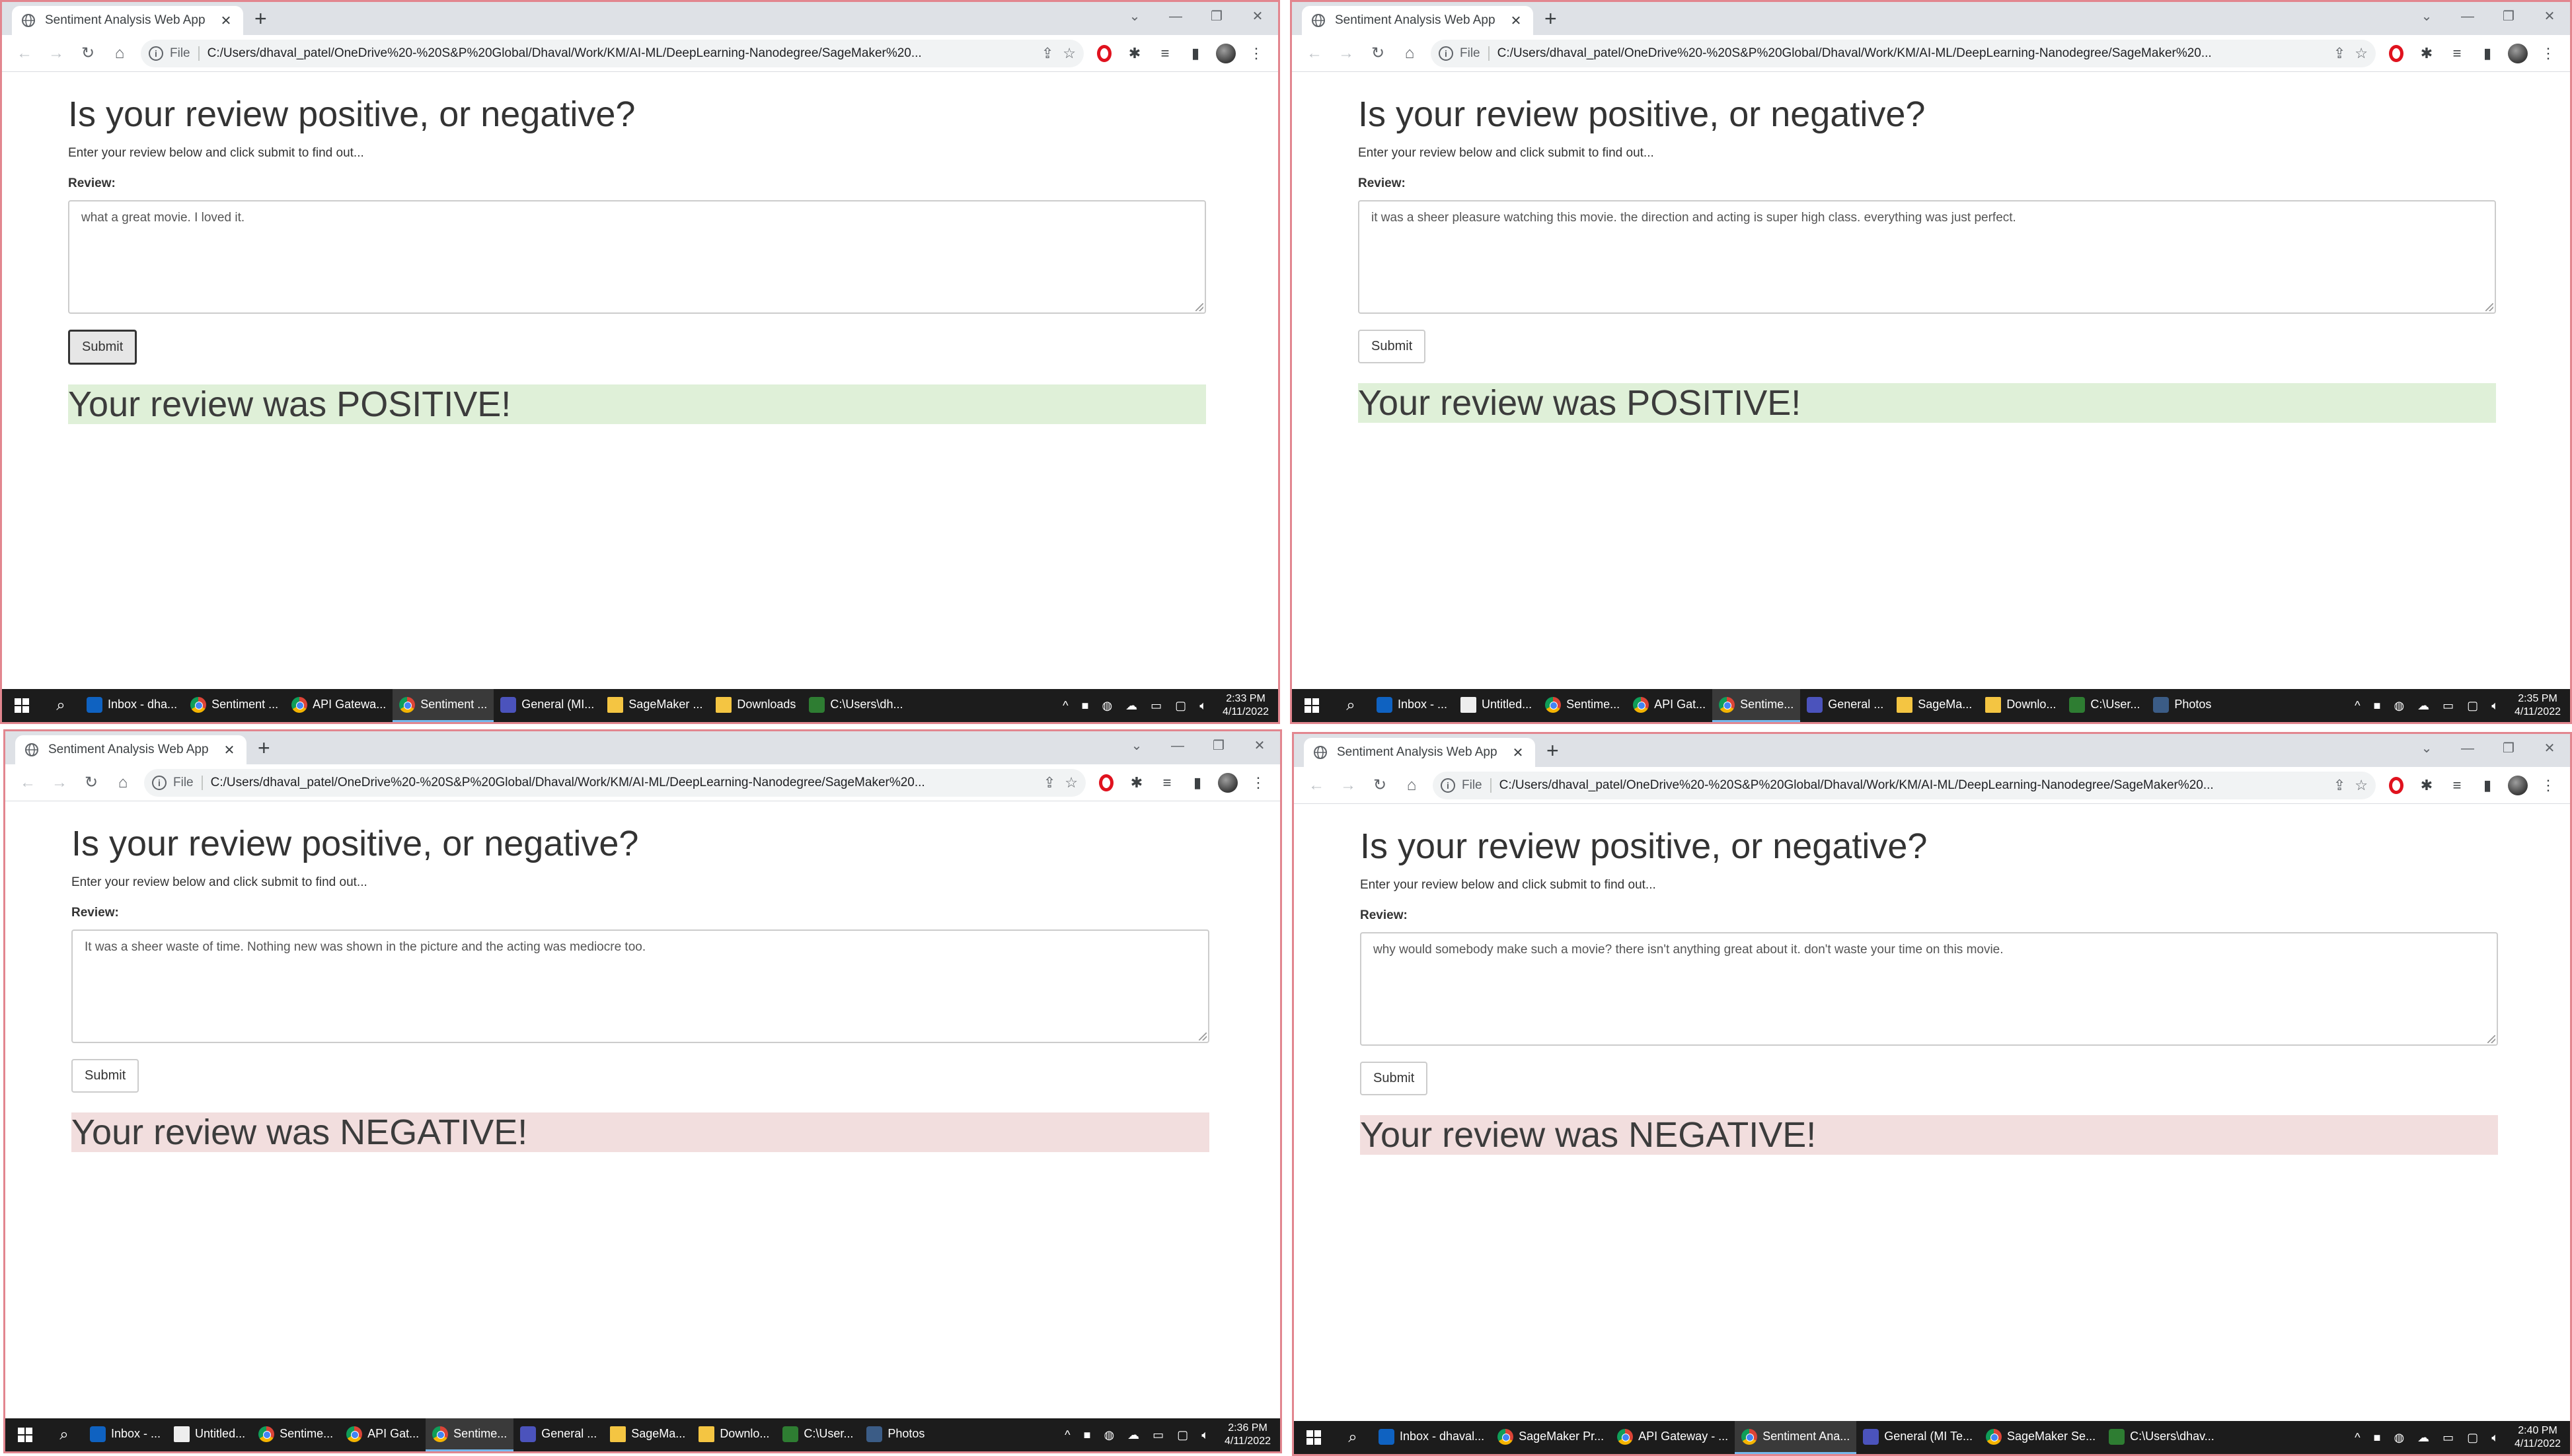  What do you see at coordinates (1165, 53) in the screenshot?
I see `reading-list-icon: ≡` at bounding box center [1165, 53].